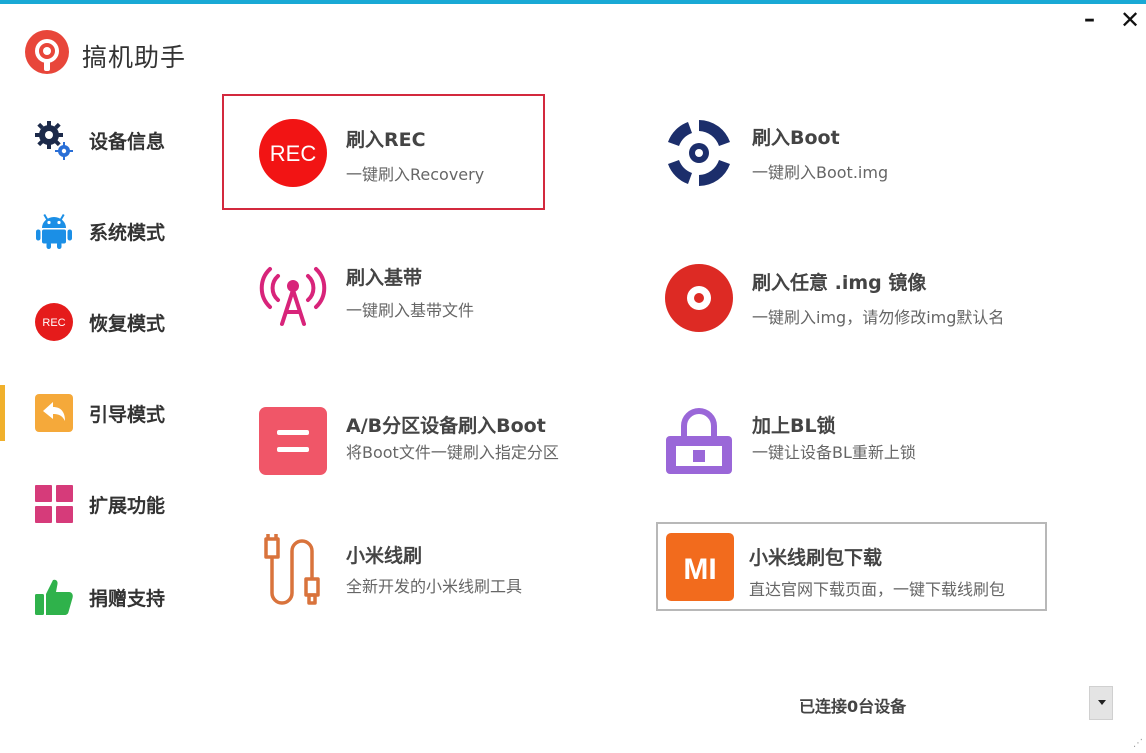 This screenshot has height=753, width=1146. Describe the element at coordinates (127, 324) in the screenshot. I see `sidebar-item-label: 恢复模式` at that location.